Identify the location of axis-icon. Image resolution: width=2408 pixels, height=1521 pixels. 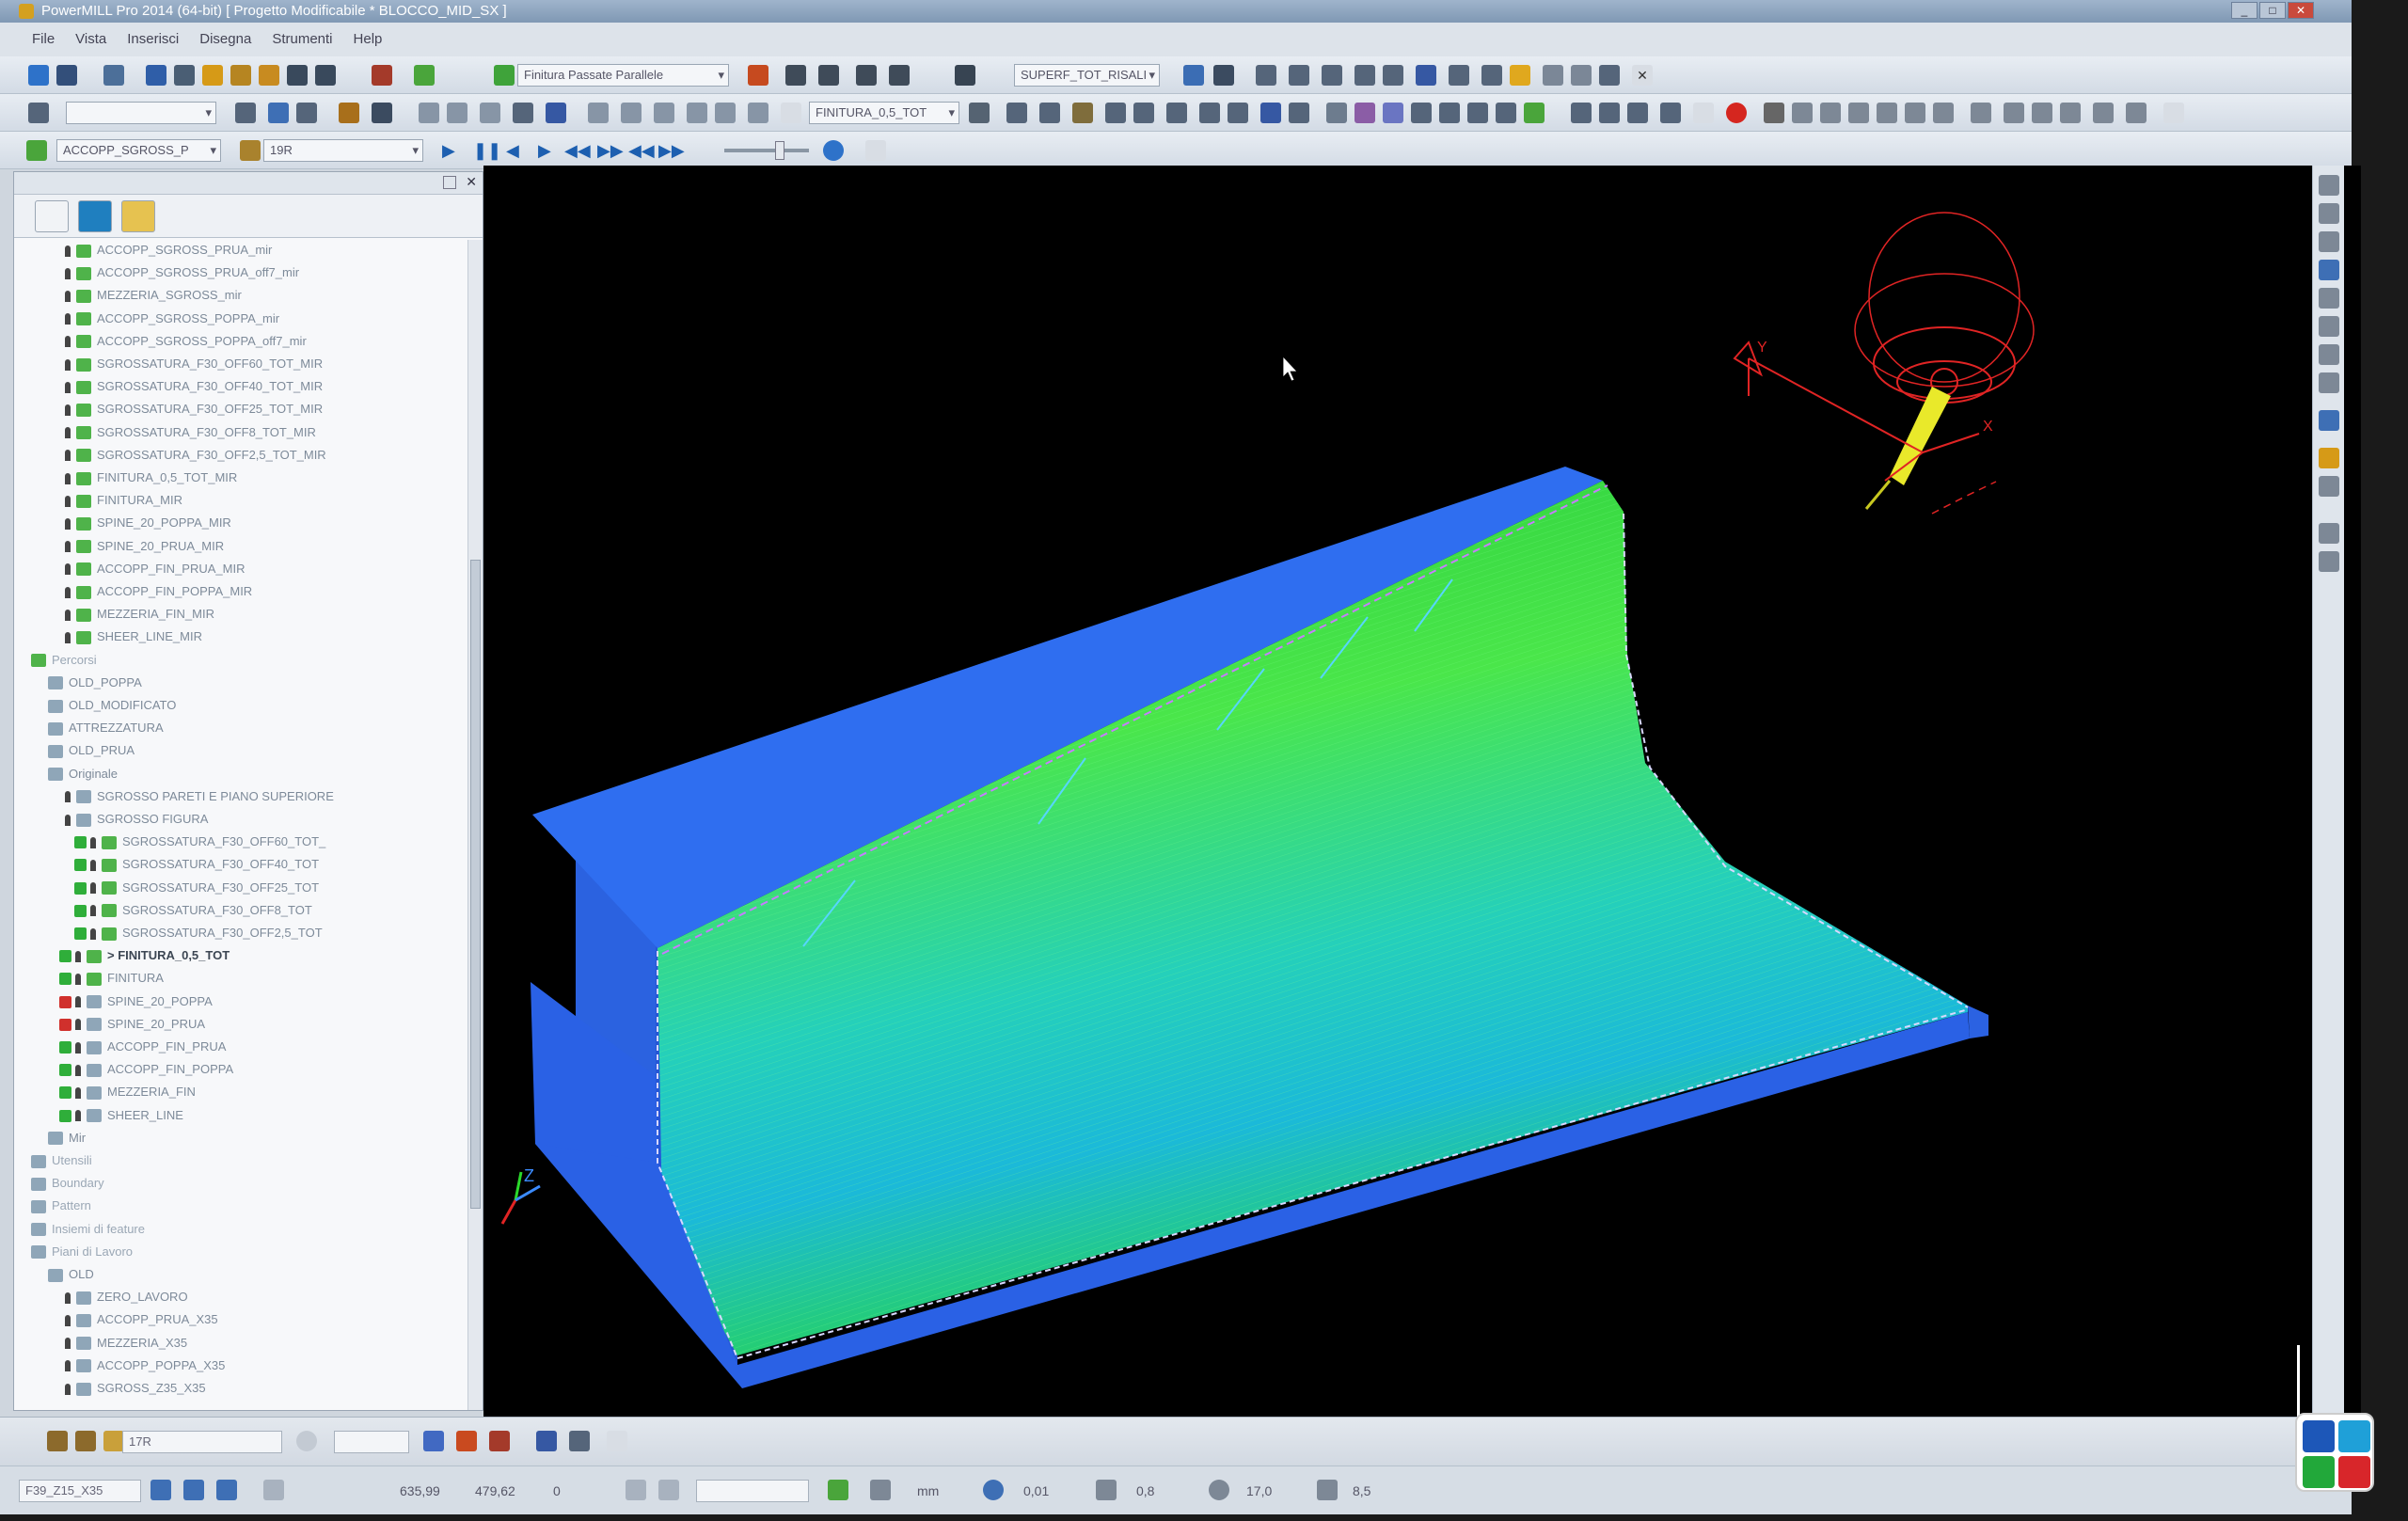
(1506, 113).